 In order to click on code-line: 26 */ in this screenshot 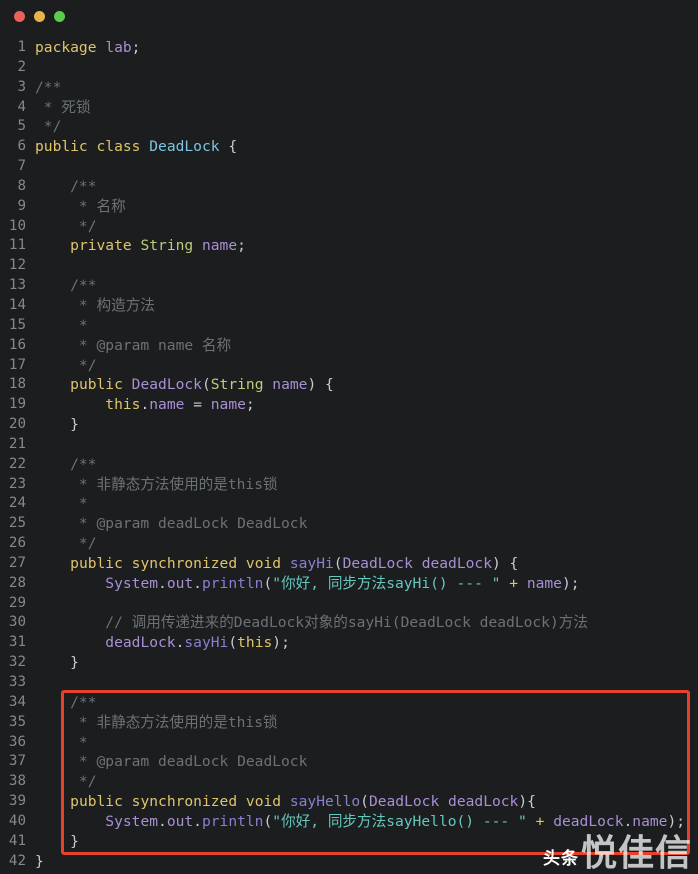, I will do `click(349, 544)`.